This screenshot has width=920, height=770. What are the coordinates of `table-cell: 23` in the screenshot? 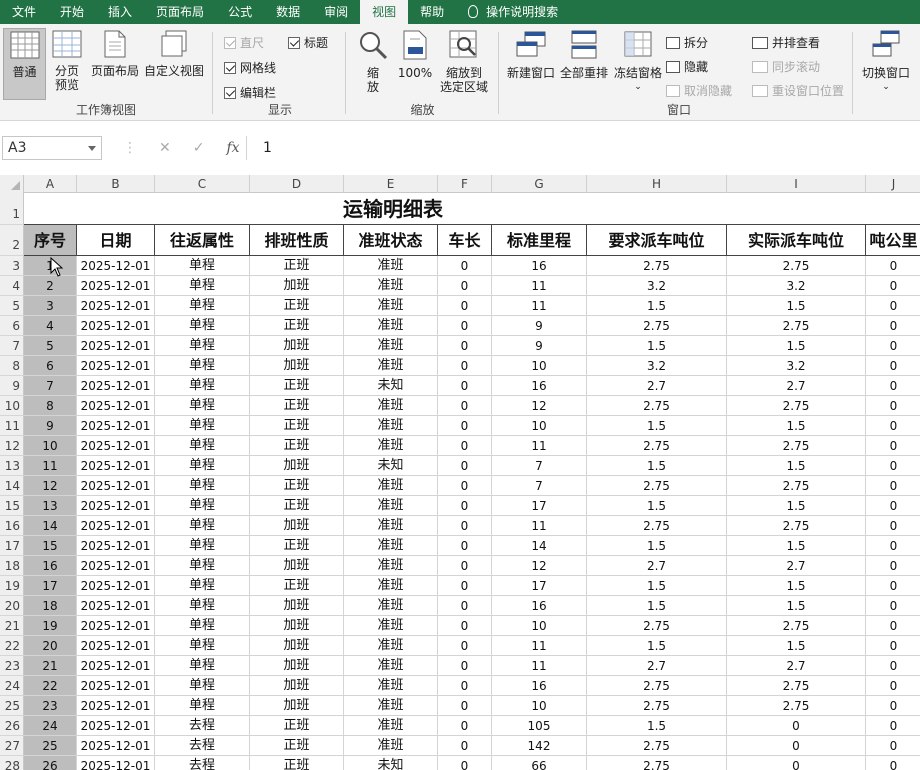 It's located at (50, 706).